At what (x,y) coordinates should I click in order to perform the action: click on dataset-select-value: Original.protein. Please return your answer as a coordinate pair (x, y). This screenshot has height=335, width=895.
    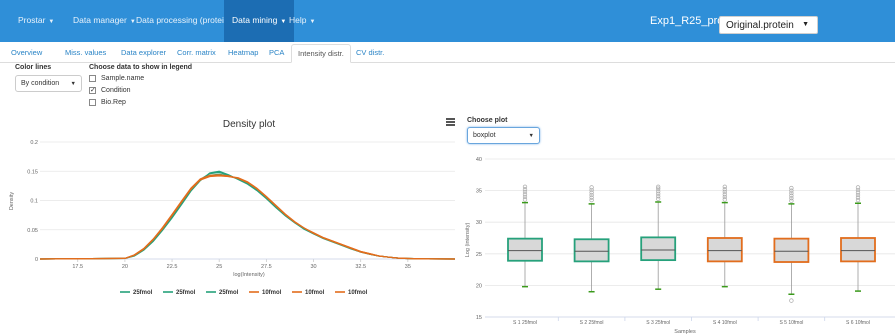
    Looking at the image, I should click on (760, 25).